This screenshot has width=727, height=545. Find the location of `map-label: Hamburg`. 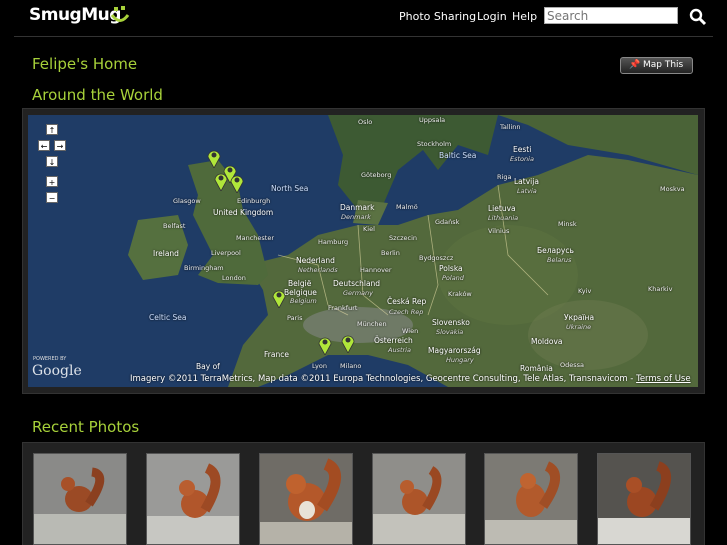

map-label: Hamburg is located at coordinates (333, 242).